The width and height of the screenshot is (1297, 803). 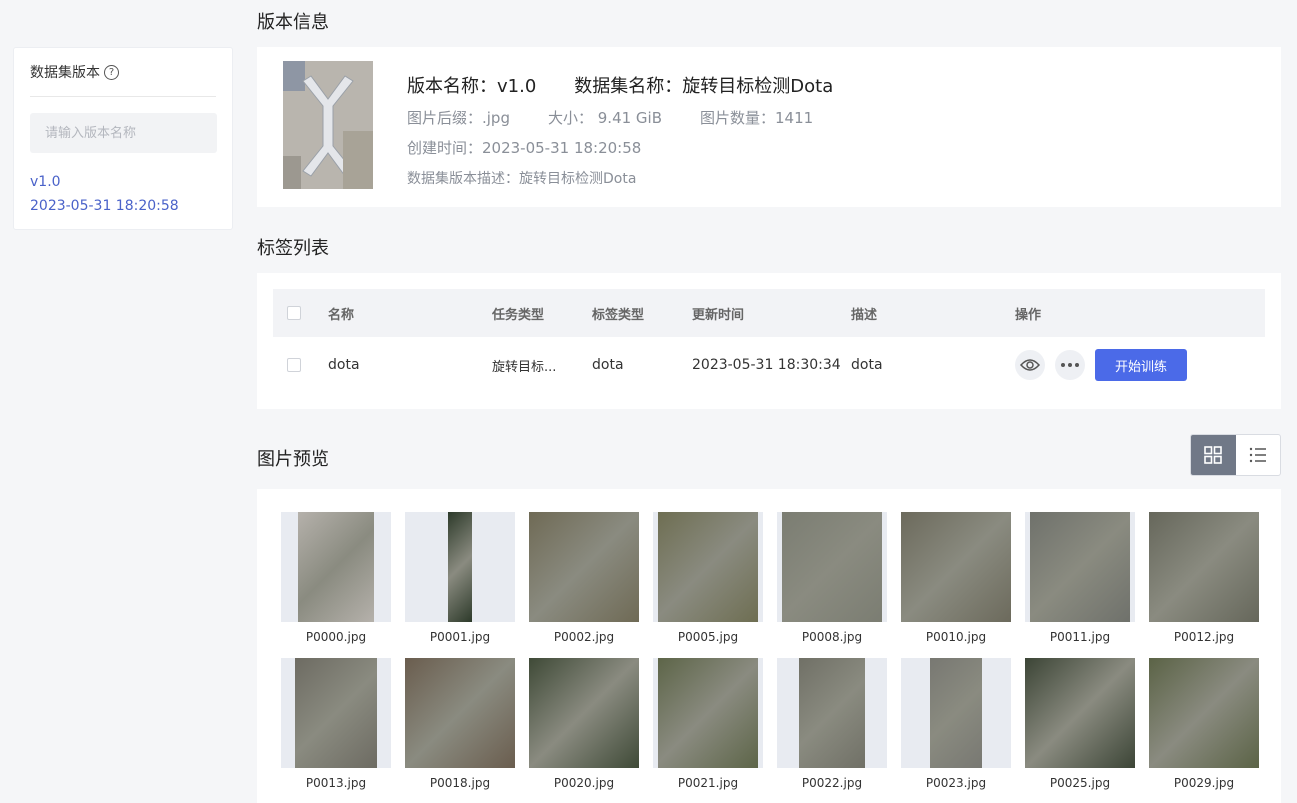 I want to click on column-header: 更新时间, so click(x=718, y=315).